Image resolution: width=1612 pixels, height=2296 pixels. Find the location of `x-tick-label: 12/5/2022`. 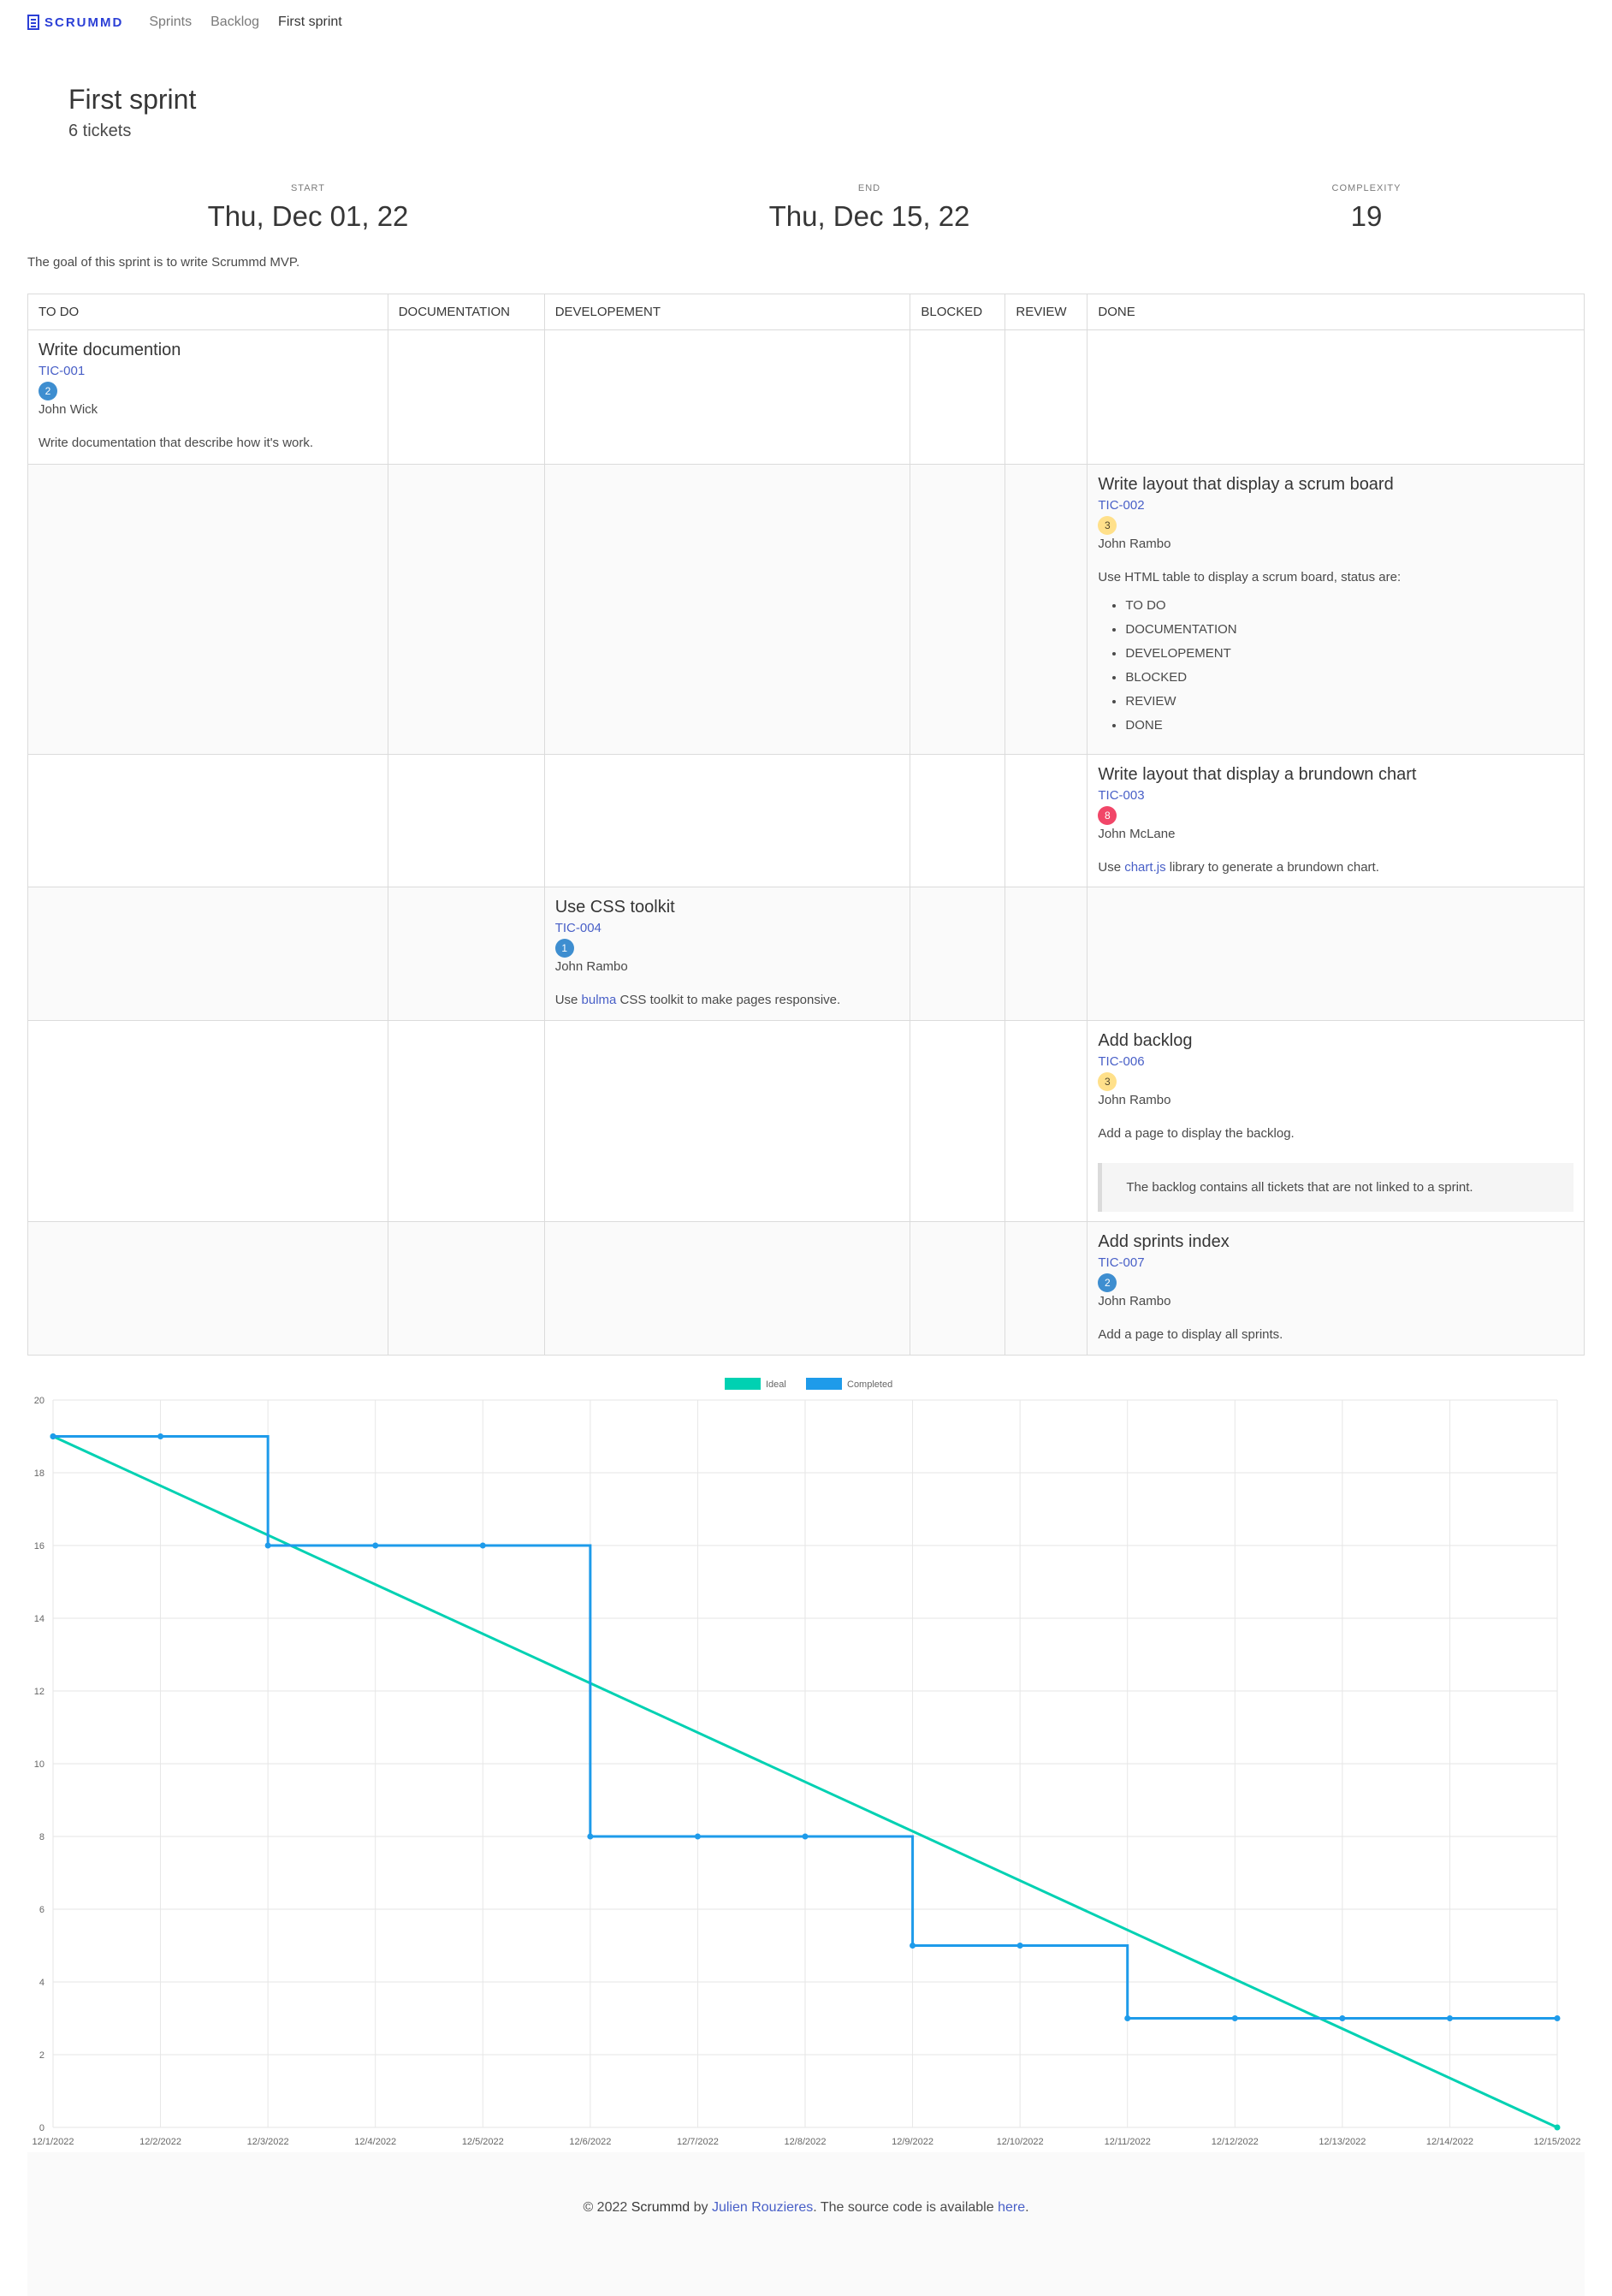

x-tick-label: 12/5/2022 is located at coordinates (483, 2142).